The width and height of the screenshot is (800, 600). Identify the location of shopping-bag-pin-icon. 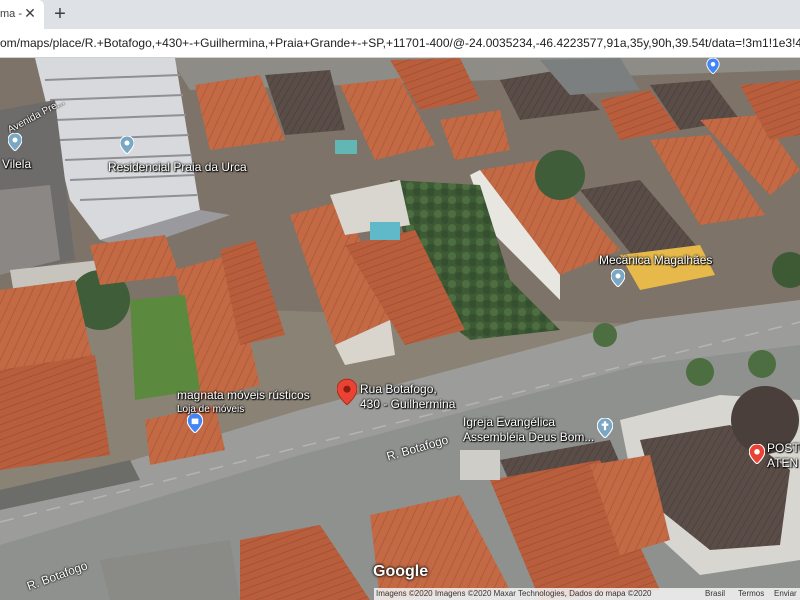
(195, 423).